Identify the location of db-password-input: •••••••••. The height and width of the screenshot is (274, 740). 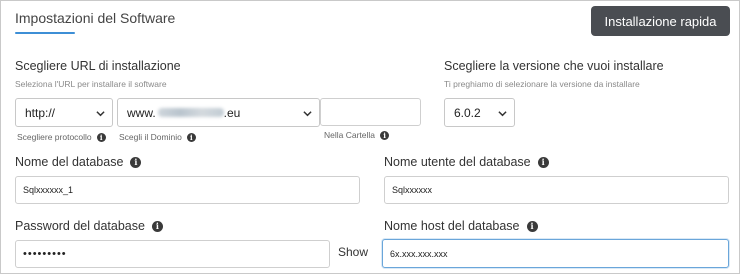
(172, 254).